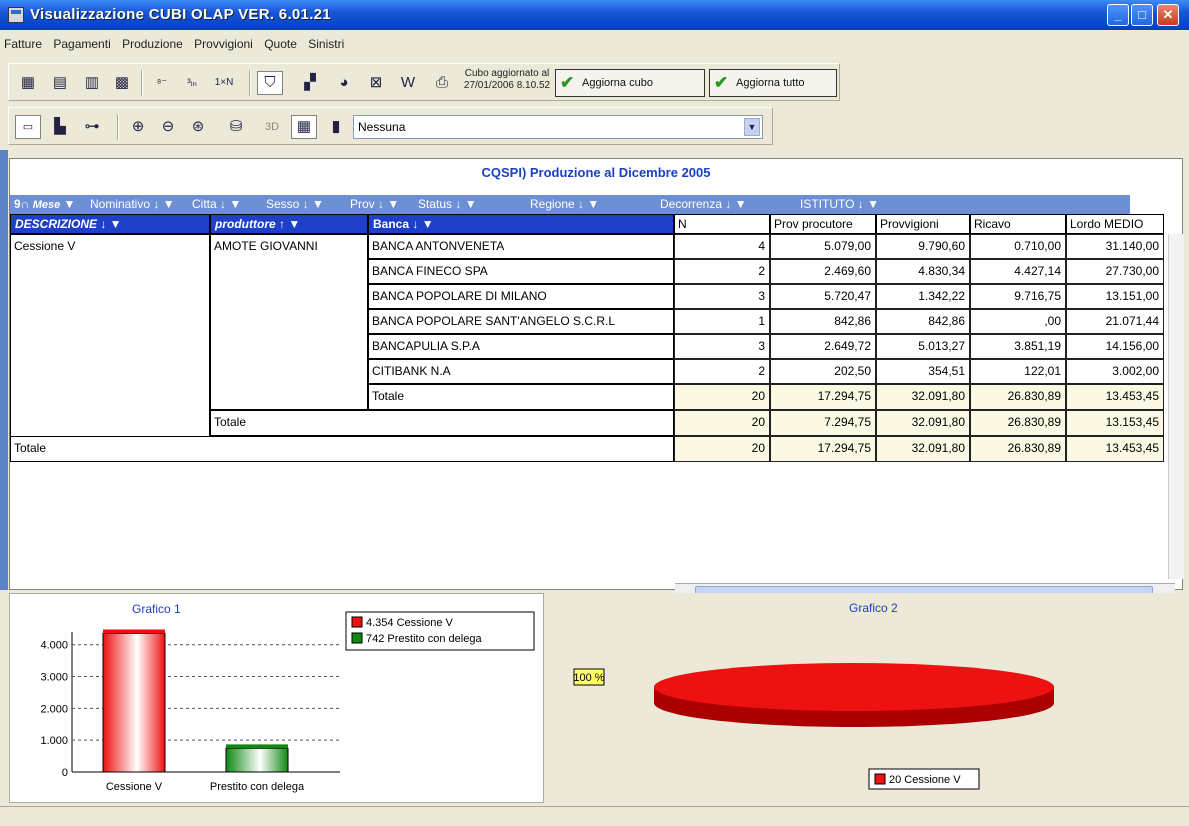 The image size is (1189, 826). I want to click on word-export-icon: W, so click(408, 83).